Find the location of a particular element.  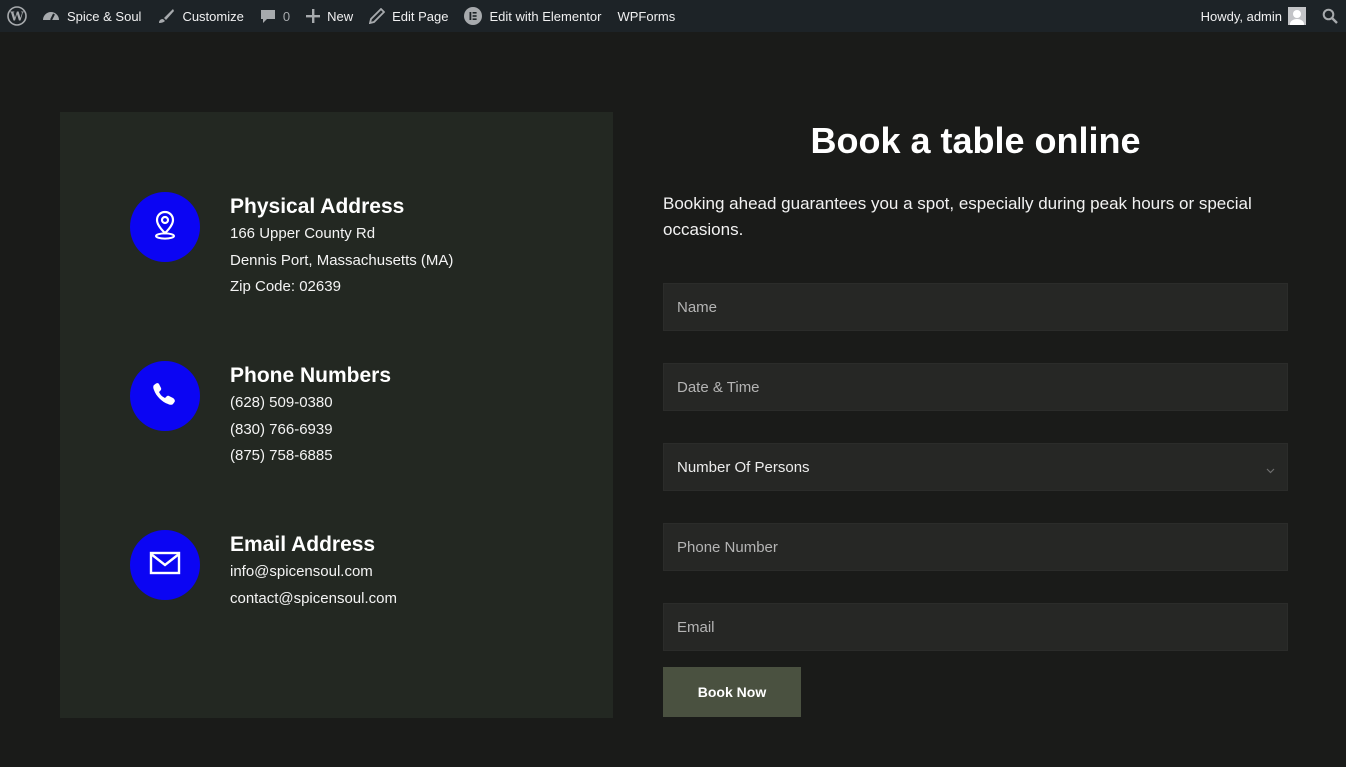

wordpress-icon: W is located at coordinates (17, 16).